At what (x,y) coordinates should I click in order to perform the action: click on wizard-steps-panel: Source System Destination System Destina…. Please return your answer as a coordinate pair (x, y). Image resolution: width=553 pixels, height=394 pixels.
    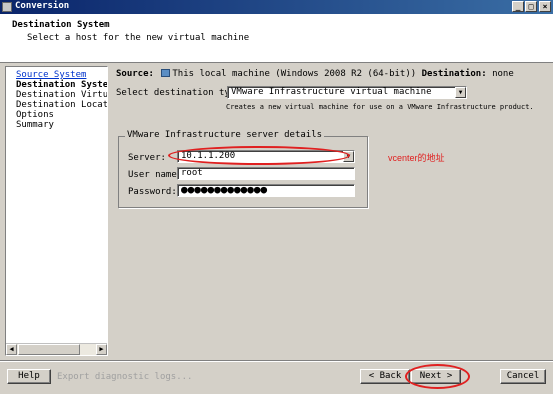
    Looking at the image, I should click on (56, 211).